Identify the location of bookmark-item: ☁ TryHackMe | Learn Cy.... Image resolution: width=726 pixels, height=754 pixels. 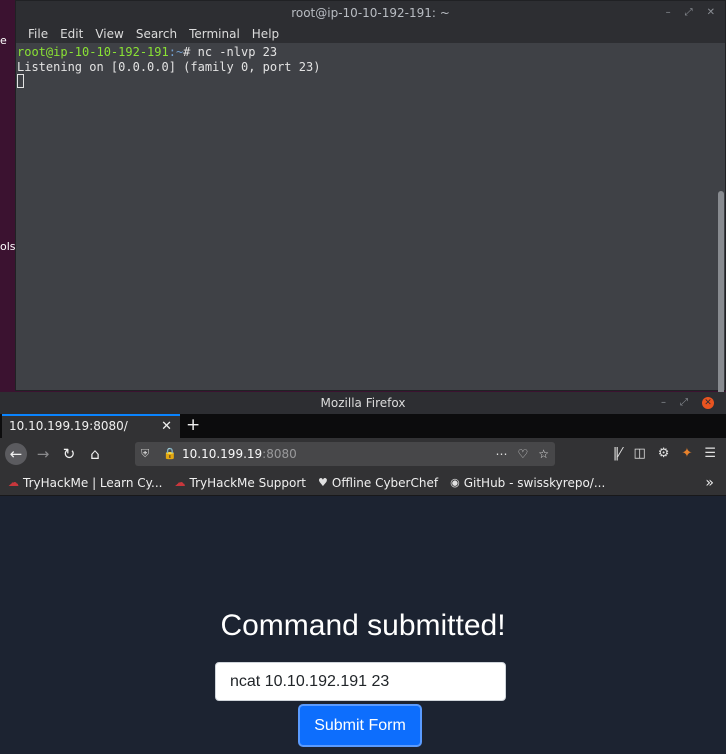
(85, 483).